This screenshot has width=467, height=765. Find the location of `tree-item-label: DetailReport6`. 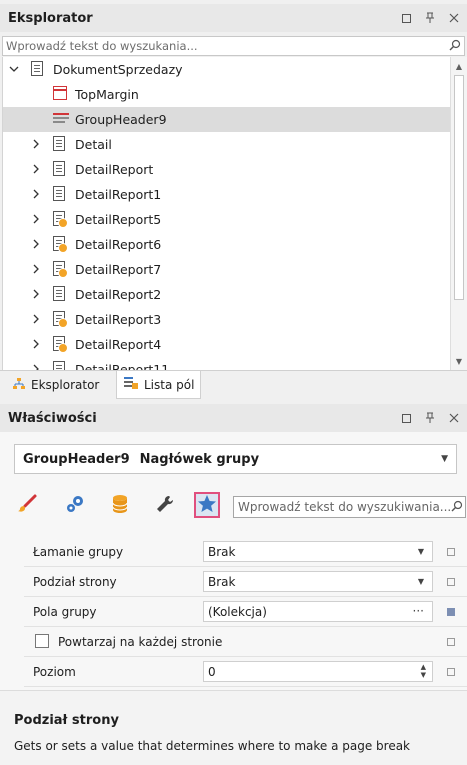

tree-item-label: DetailReport6 is located at coordinates (118, 244).